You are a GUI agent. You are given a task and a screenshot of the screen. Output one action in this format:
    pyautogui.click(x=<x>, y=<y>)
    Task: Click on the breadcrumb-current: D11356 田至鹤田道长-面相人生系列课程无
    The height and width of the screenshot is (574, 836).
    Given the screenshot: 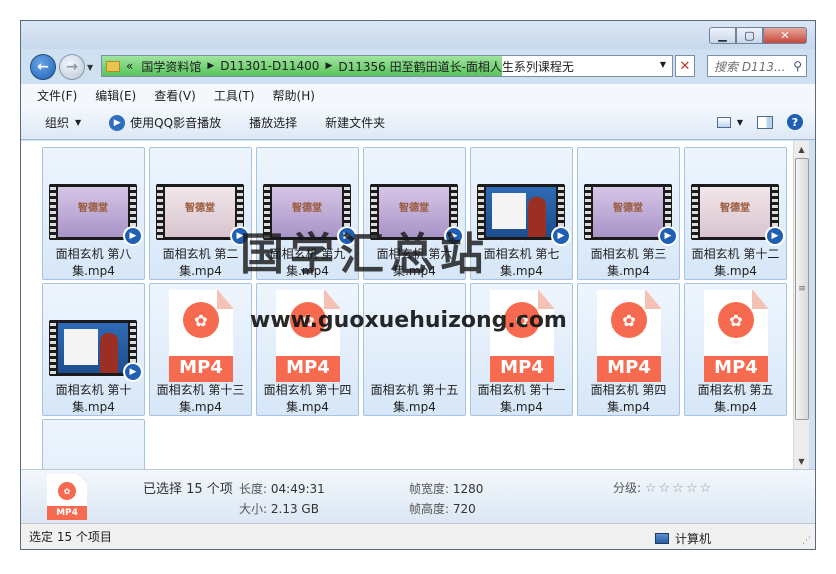 What is the action you would take?
    pyautogui.click(x=456, y=66)
    